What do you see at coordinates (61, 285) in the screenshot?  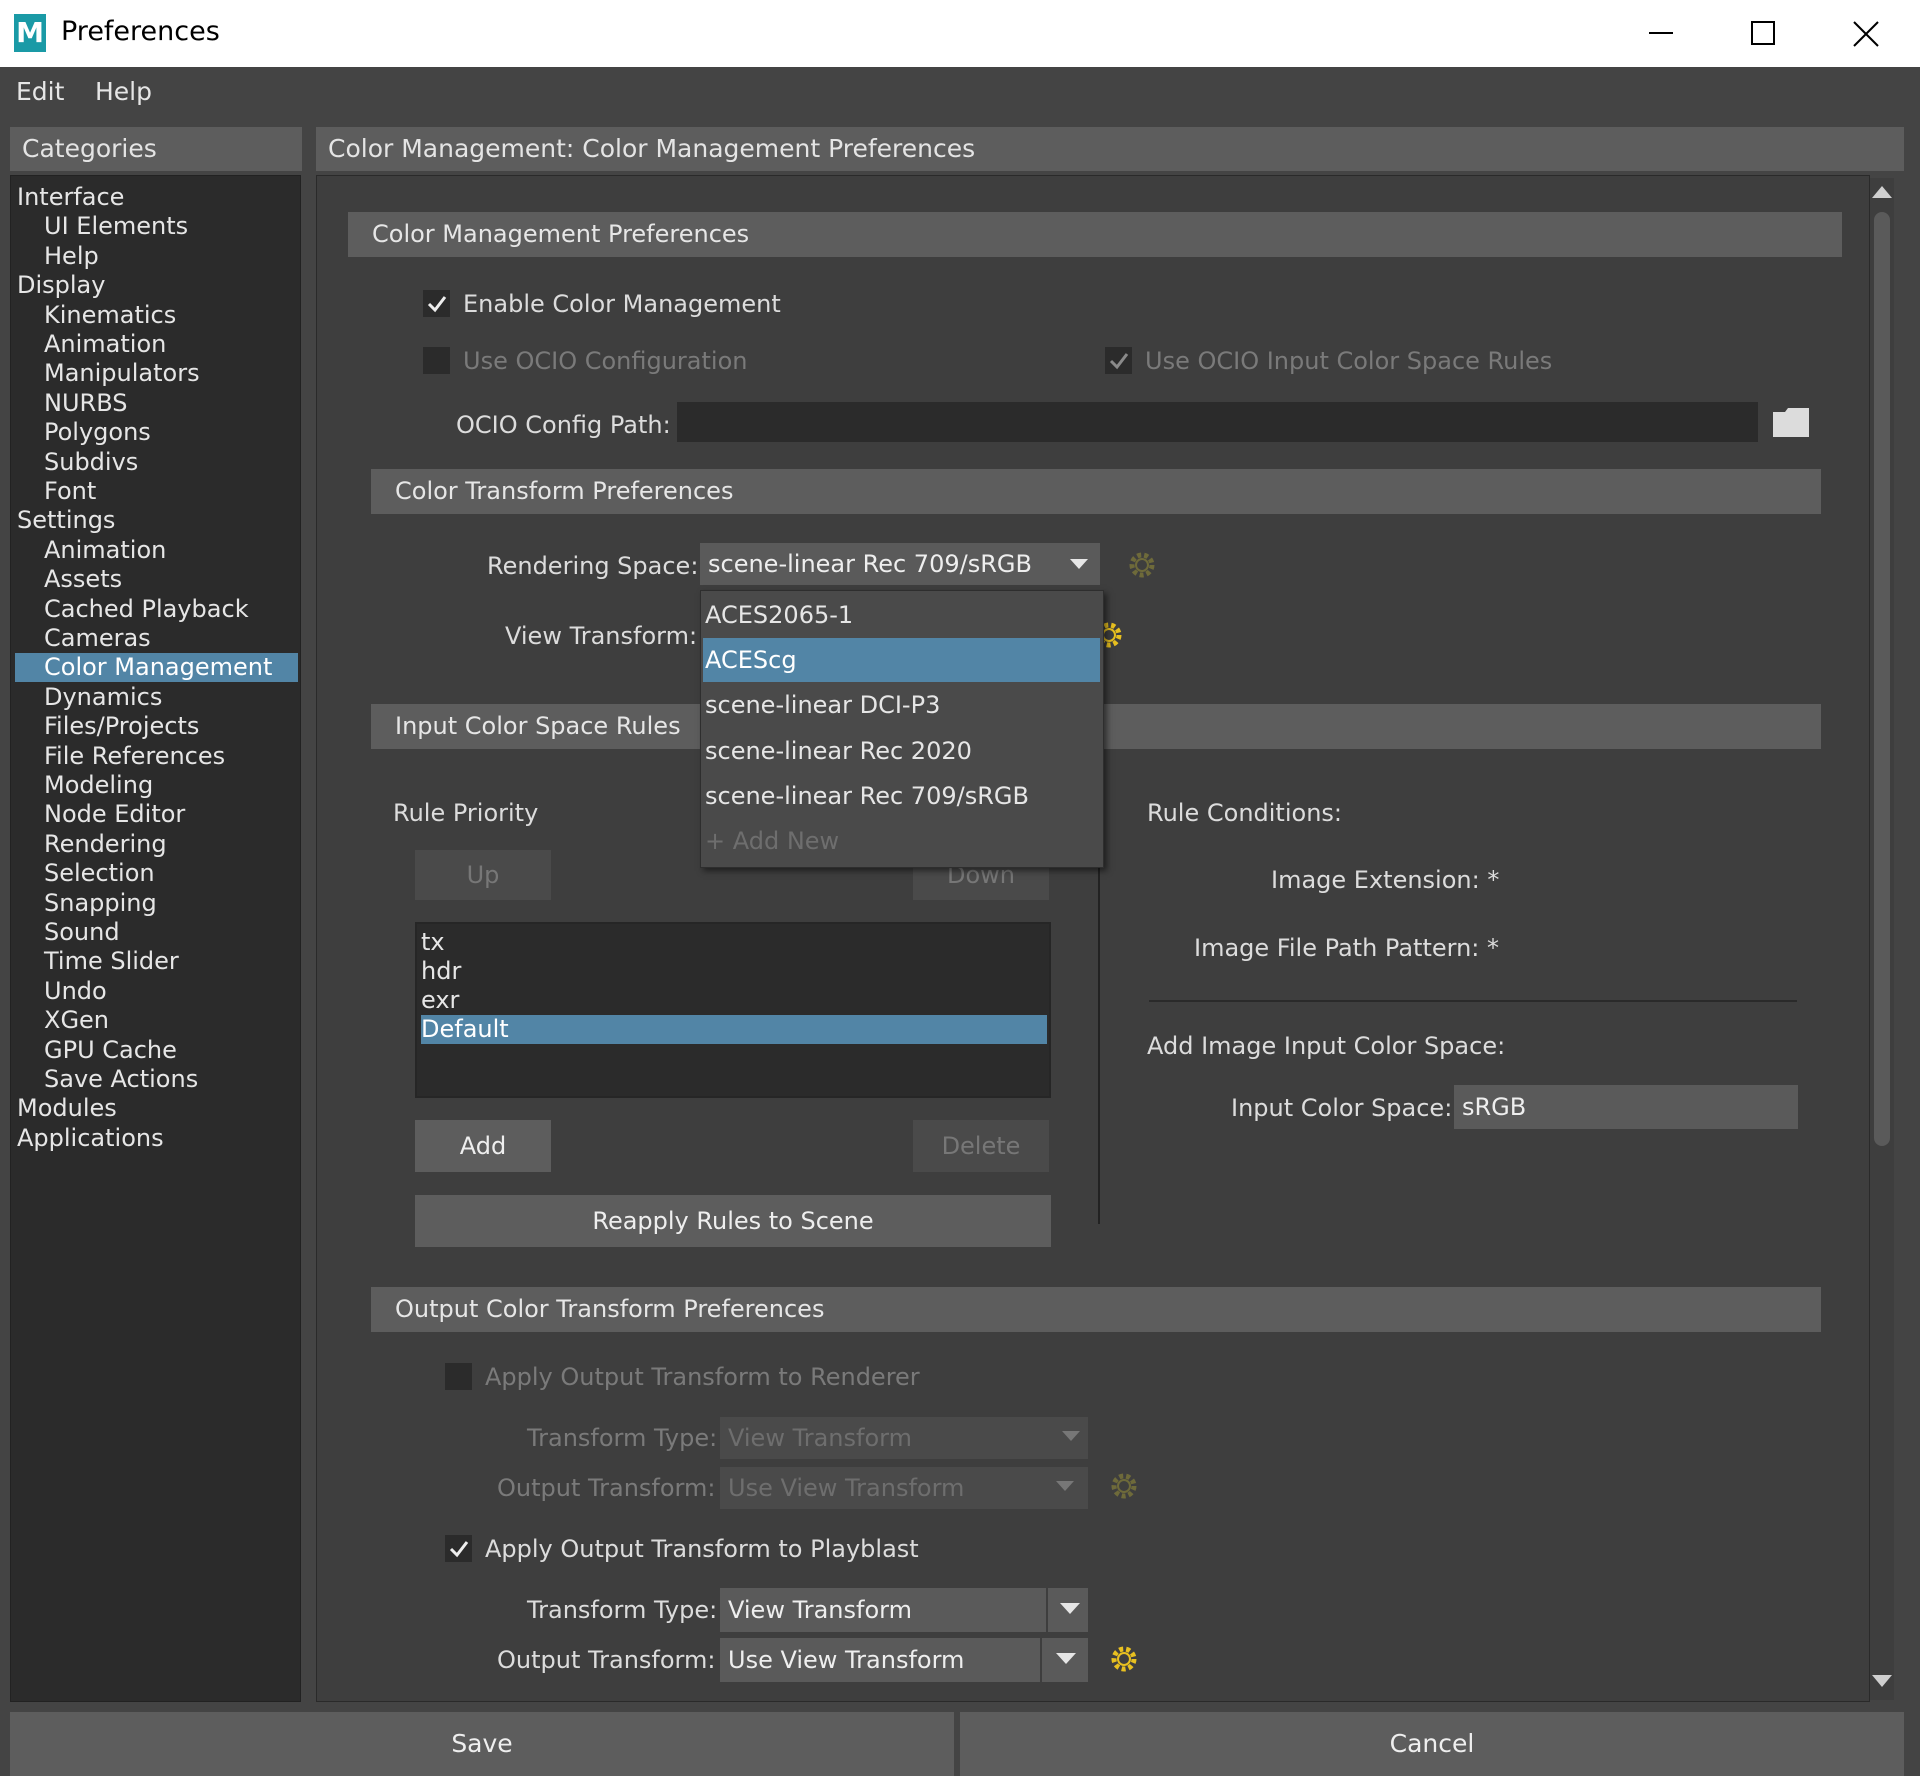 I see `category-item: Display` at bounding box center [61, 285].